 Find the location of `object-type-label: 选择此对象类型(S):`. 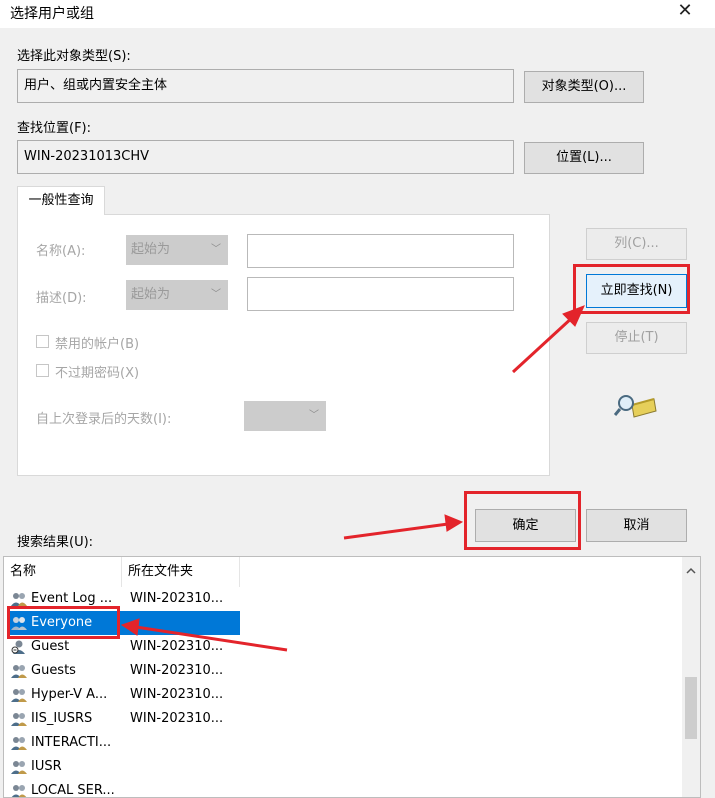

object-type-label: 选择此对象类型(S): is located at coordinates (74, 56).